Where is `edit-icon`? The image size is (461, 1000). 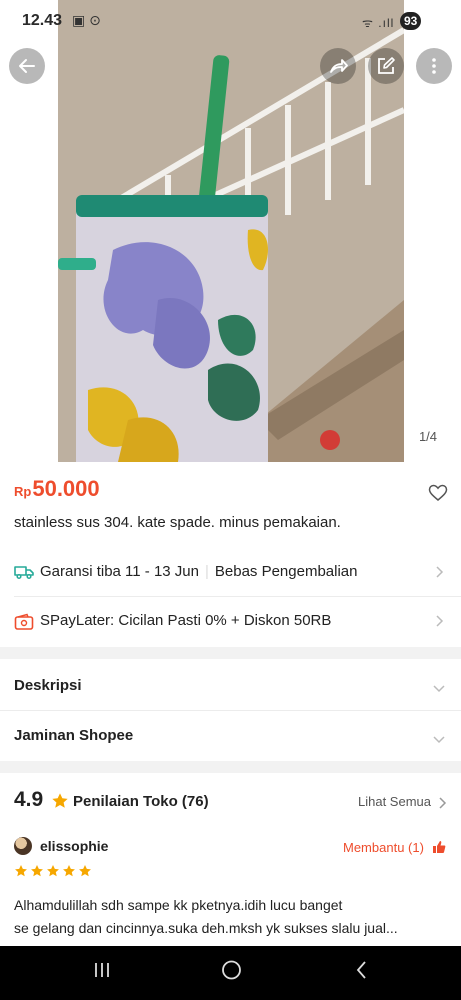 edit-icon is located at coordinates (386, 65).